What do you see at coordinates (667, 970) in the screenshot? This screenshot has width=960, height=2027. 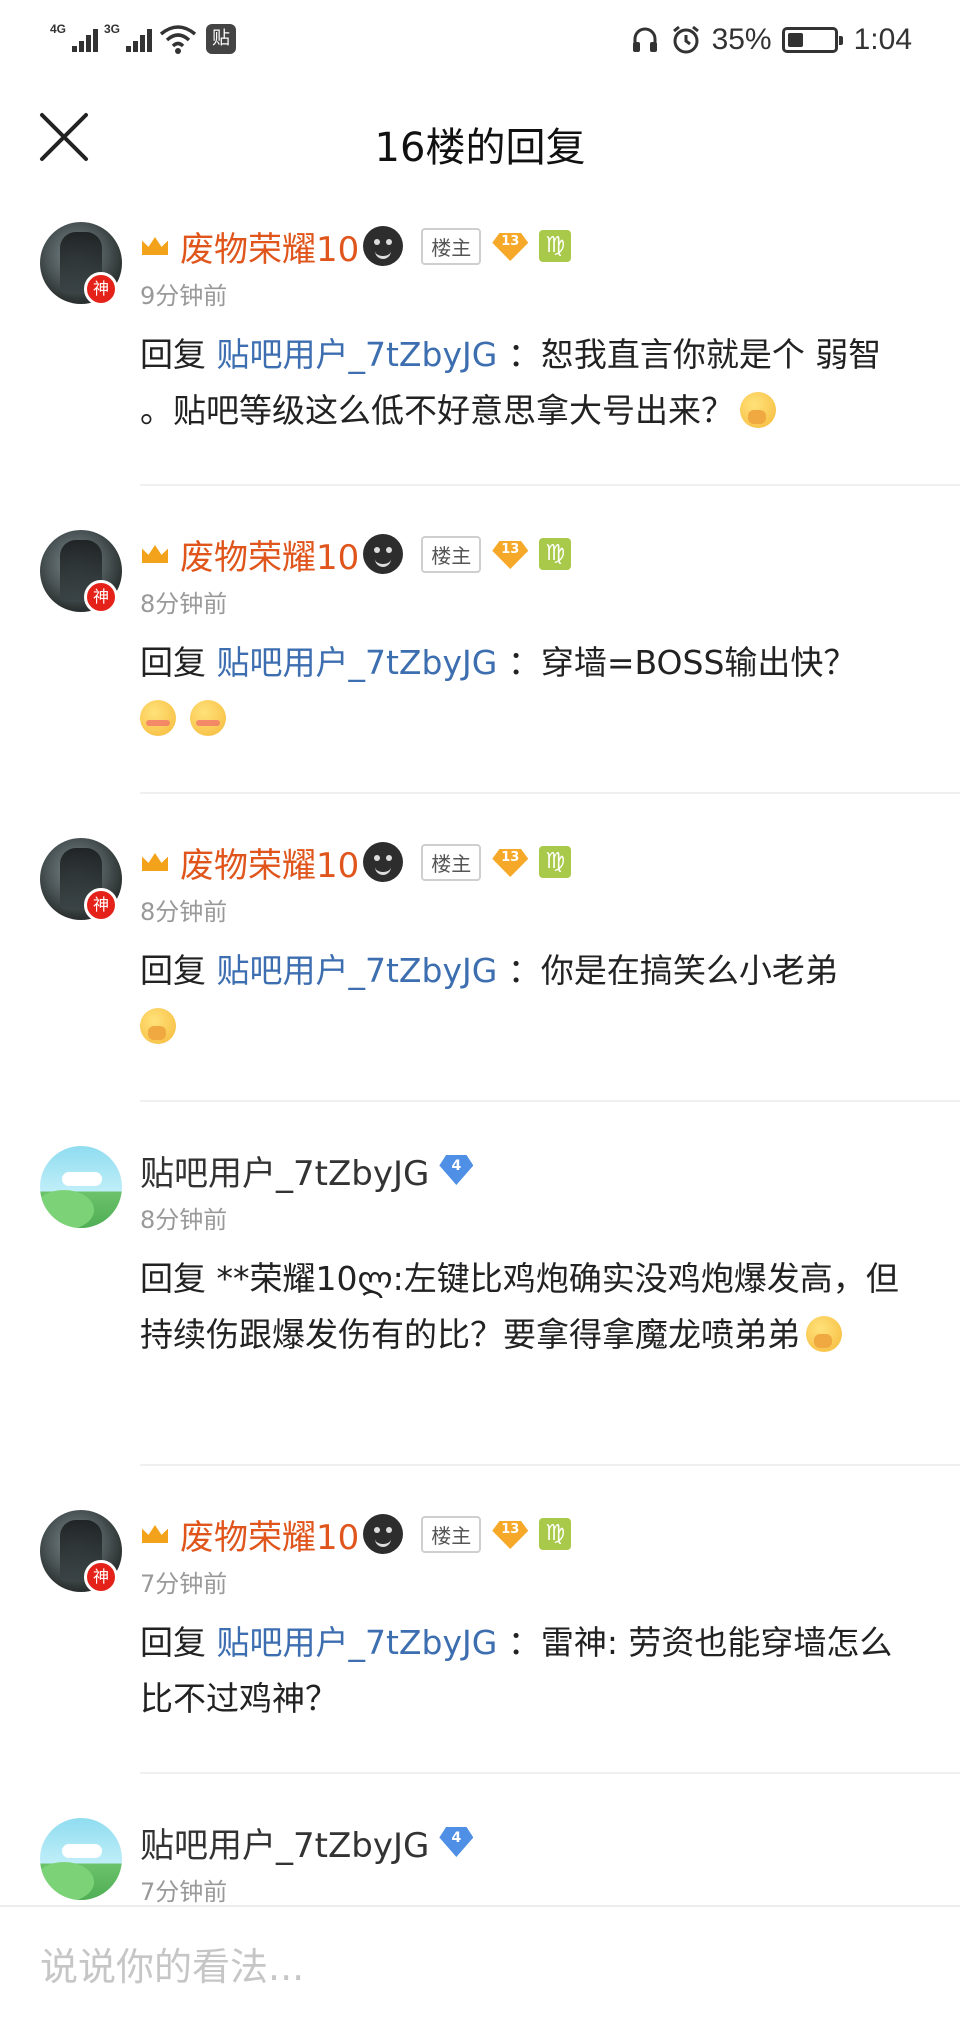 I see `reply-text: ：你是在搞笑么小老弟` at bounding box center [667, 970].